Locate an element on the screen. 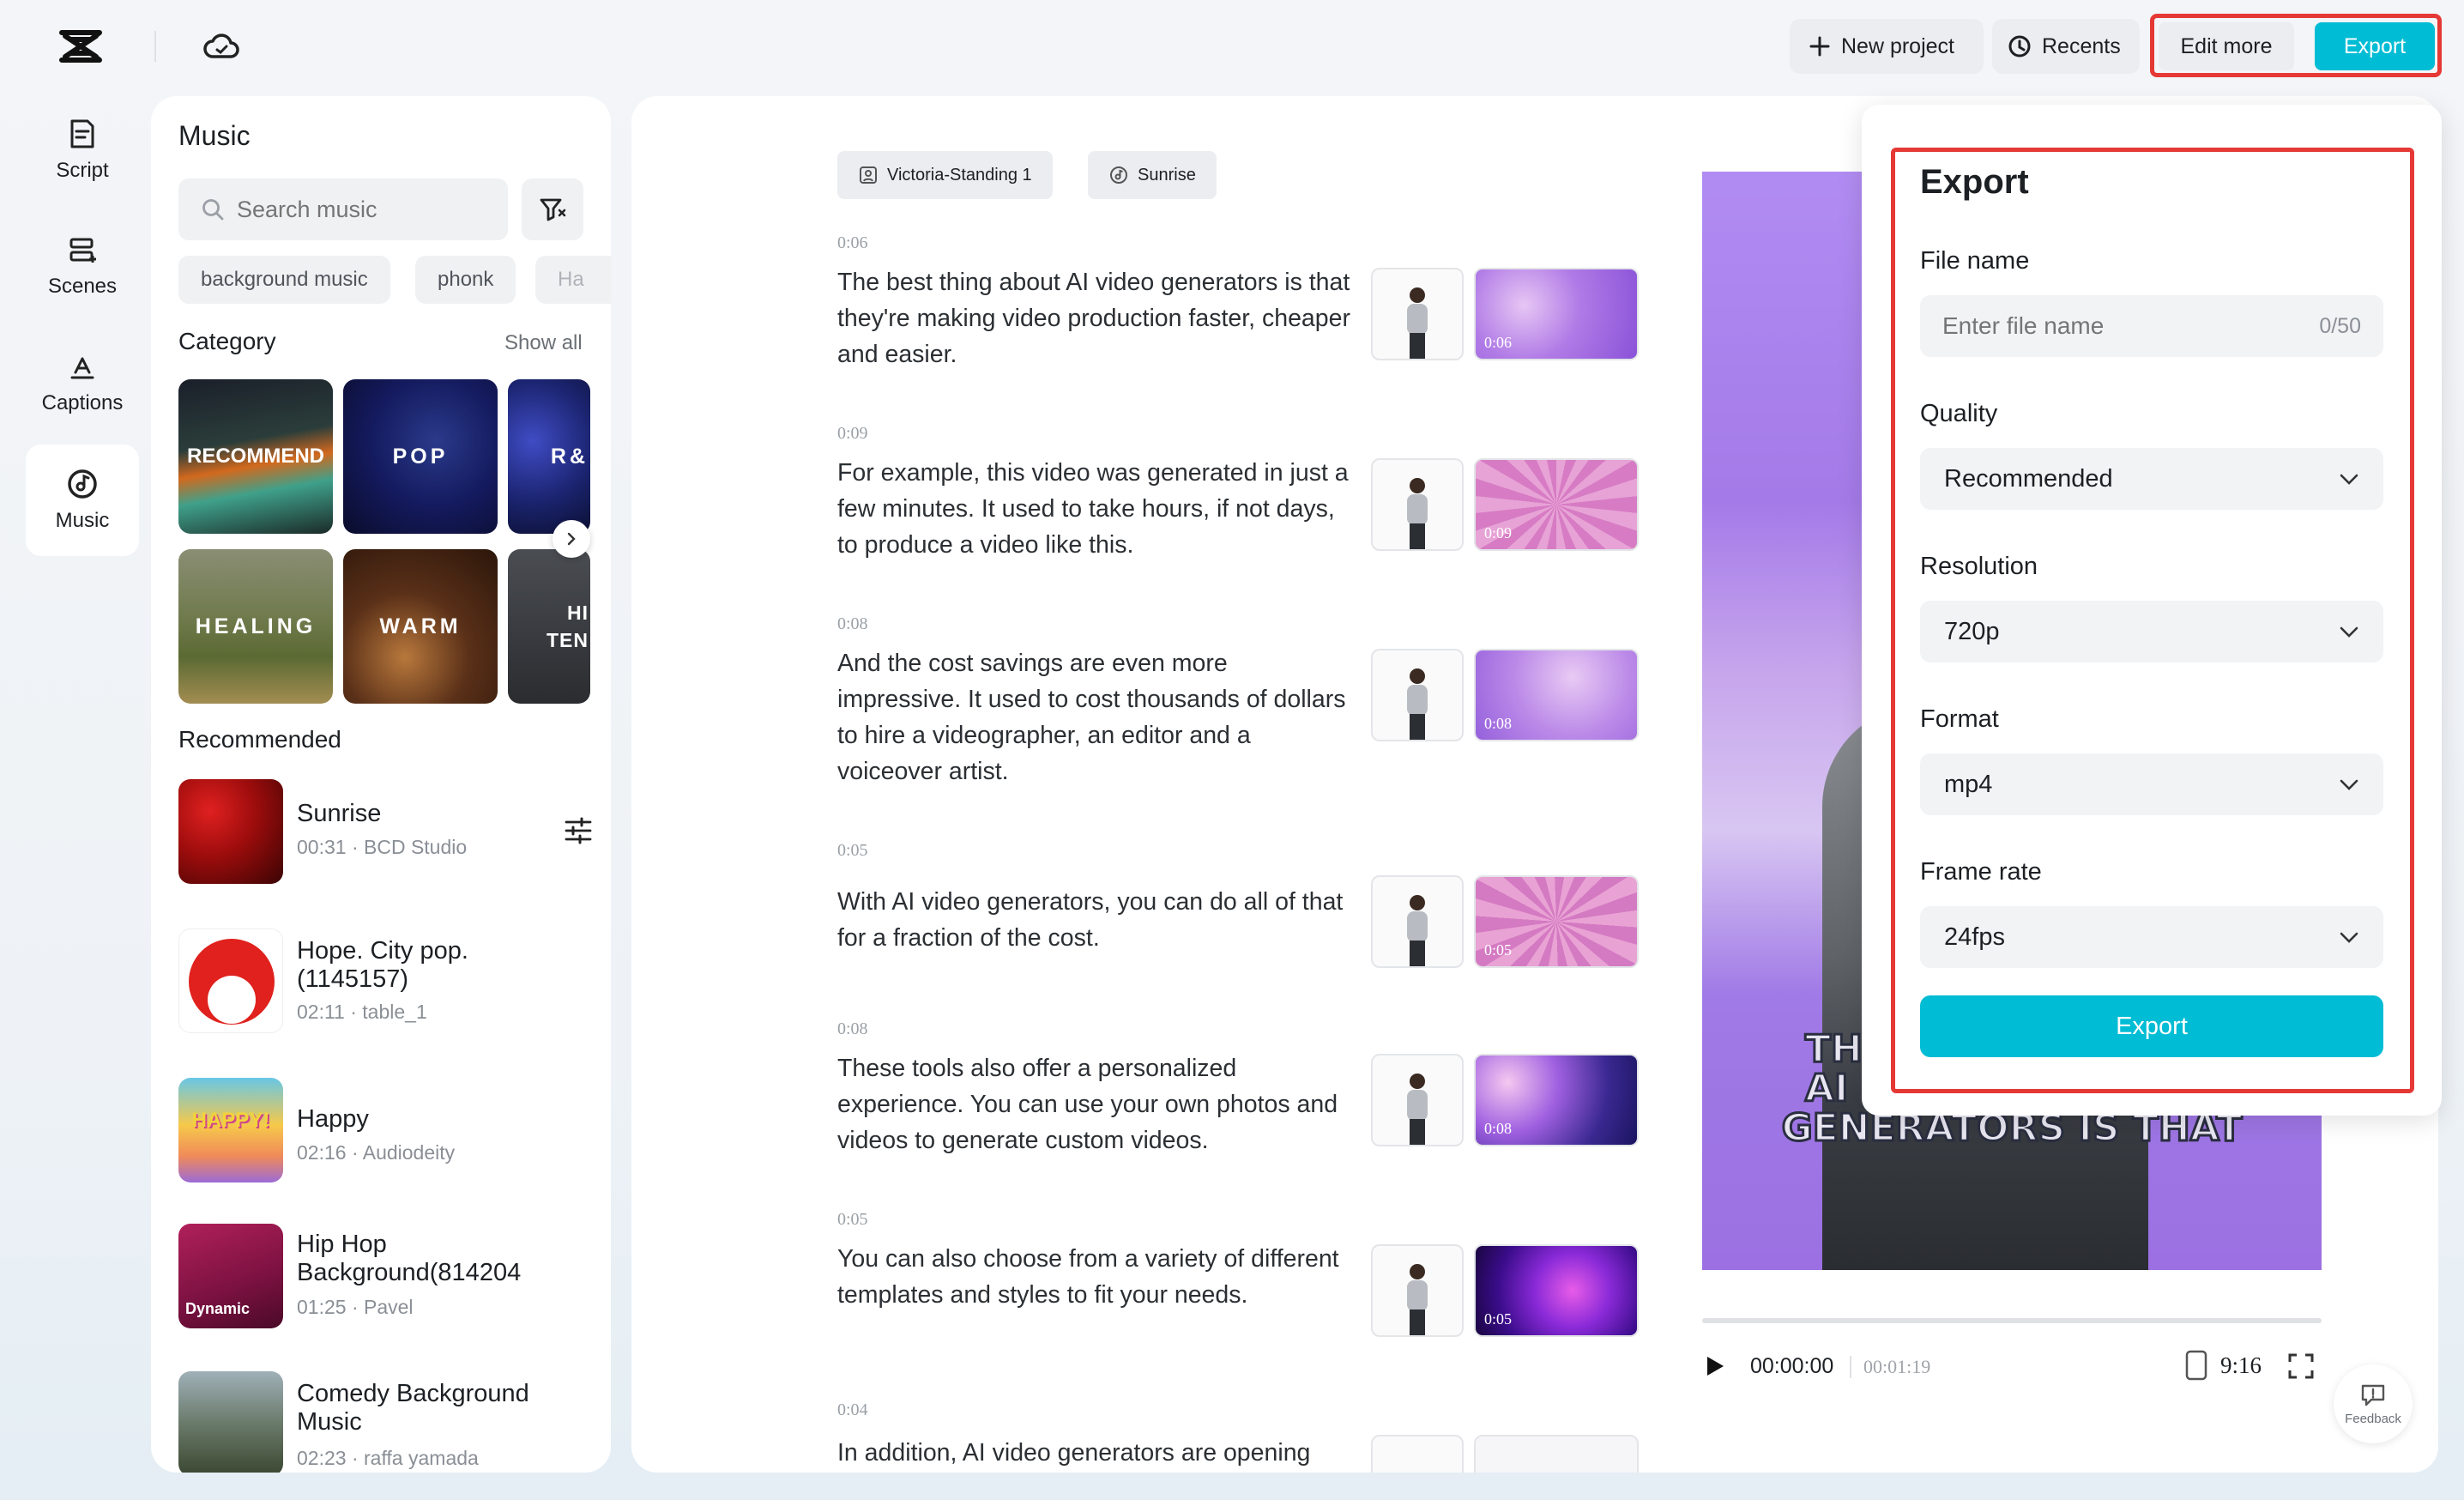 This screenshot has height=1500, width=2464. avatar-icon is located at coordinates (868, 175).